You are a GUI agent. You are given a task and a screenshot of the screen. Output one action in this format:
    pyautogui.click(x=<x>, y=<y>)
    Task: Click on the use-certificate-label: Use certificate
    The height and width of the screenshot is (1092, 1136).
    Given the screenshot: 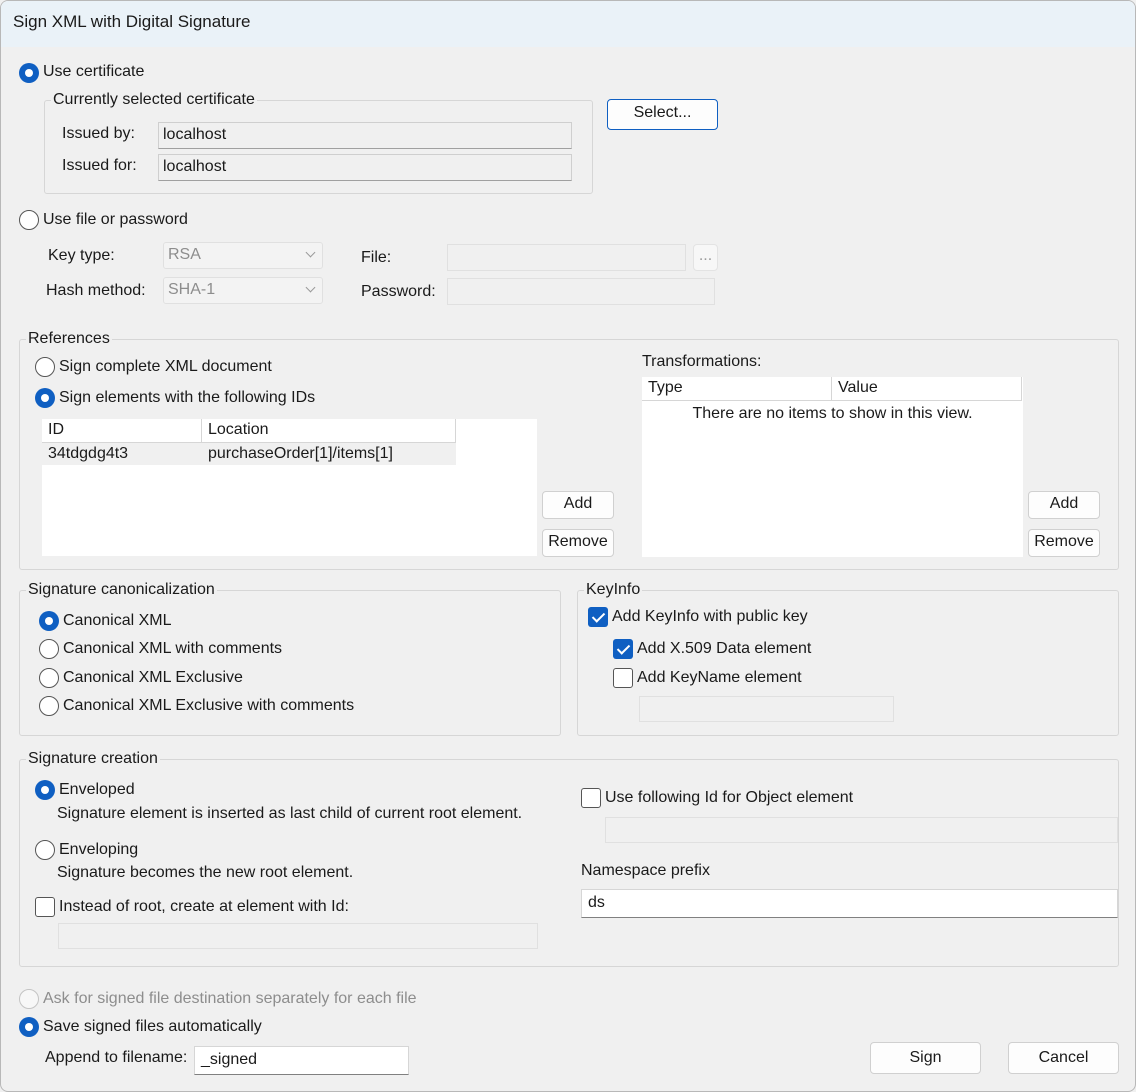 What is the action you would take?
    pyautogui.click(x=93, y=72)
    